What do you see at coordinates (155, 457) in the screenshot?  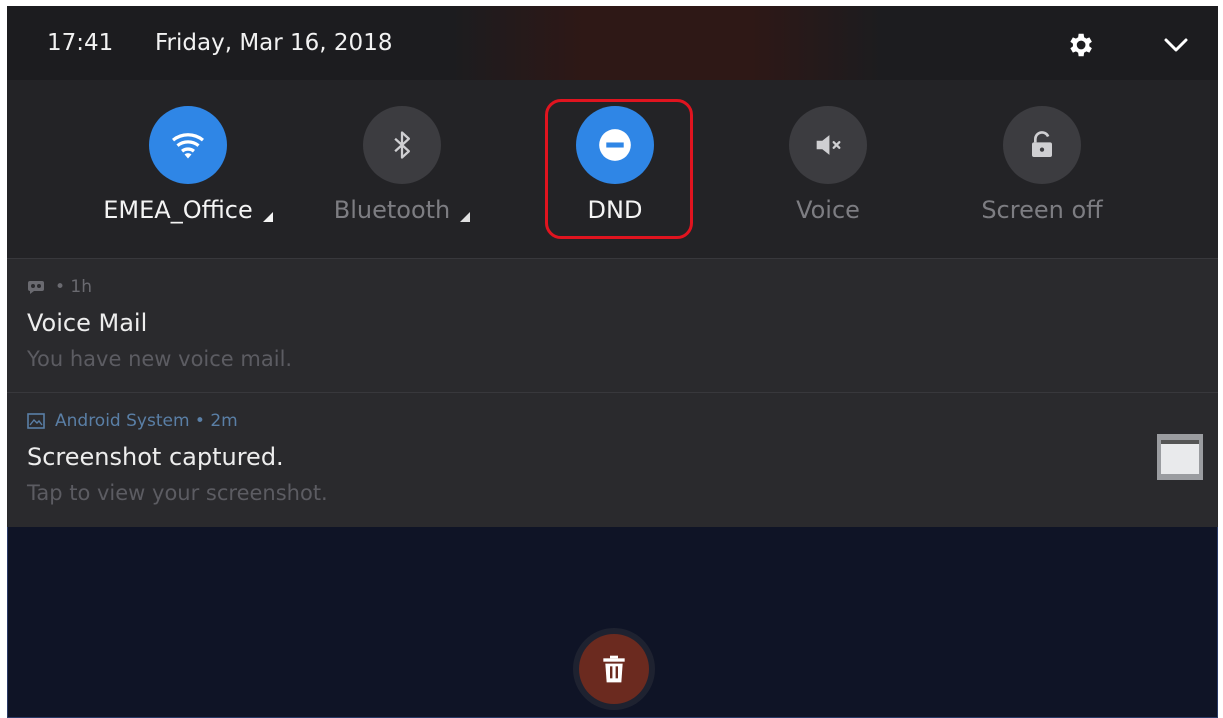 I see `notification-title: Screenshot captured.` at bounding box center [155, 457].